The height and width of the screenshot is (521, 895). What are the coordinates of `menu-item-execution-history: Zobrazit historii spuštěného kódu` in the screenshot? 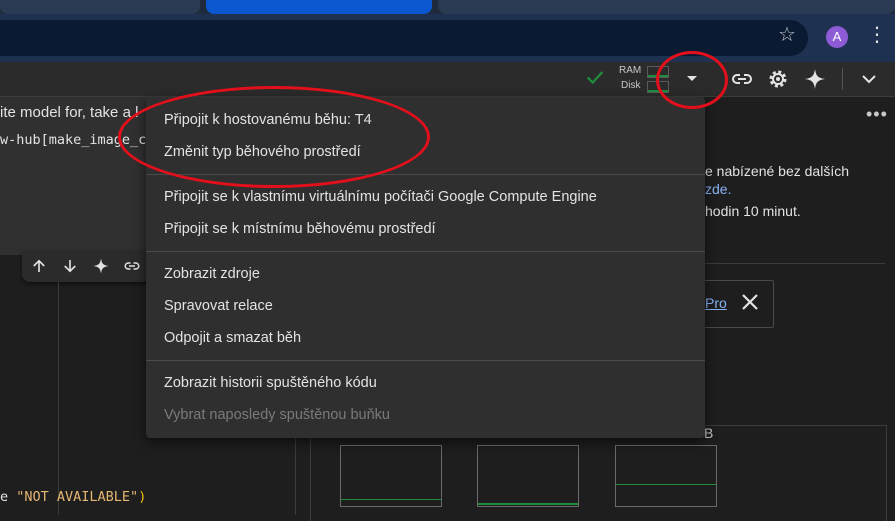 It's located at (270, 383).